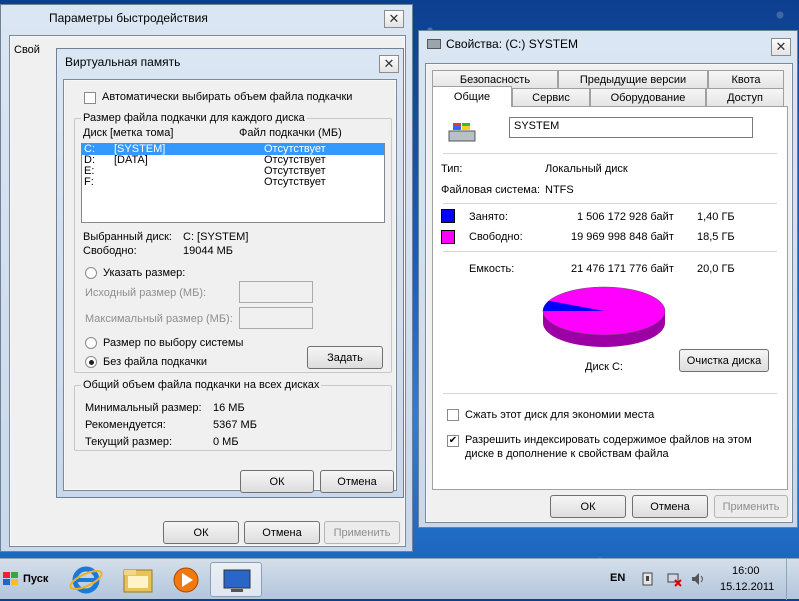 The width and height of the screenshot is (799, 601). Describe the element at coordinates (453, 415) in the screenshot. I see `compress-checkbox` at that location.